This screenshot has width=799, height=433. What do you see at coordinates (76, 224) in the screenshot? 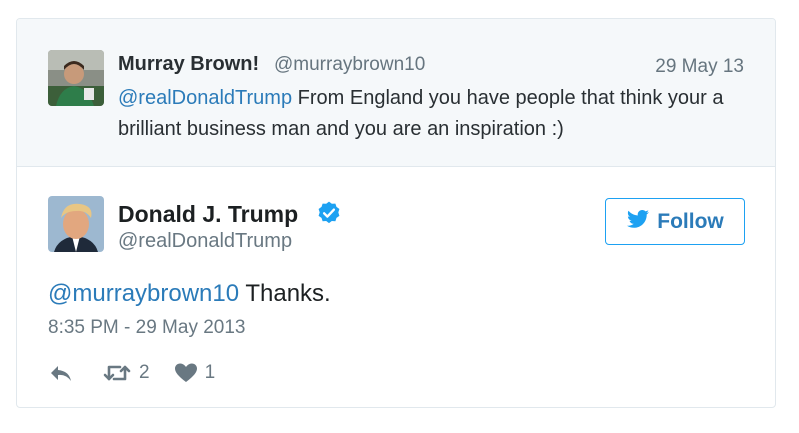
I see `avatar-donald-trump` at bounding box center [76, 224].